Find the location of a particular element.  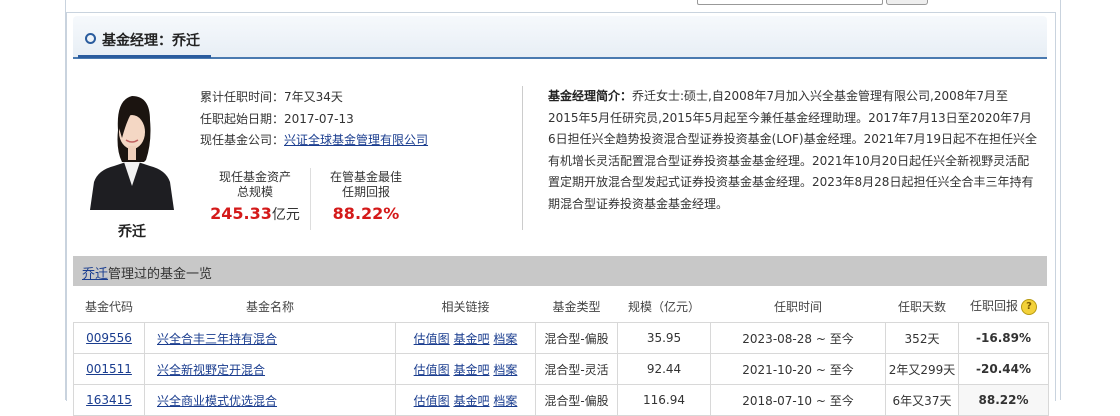

title-divider is located at coordinates (560, 58).